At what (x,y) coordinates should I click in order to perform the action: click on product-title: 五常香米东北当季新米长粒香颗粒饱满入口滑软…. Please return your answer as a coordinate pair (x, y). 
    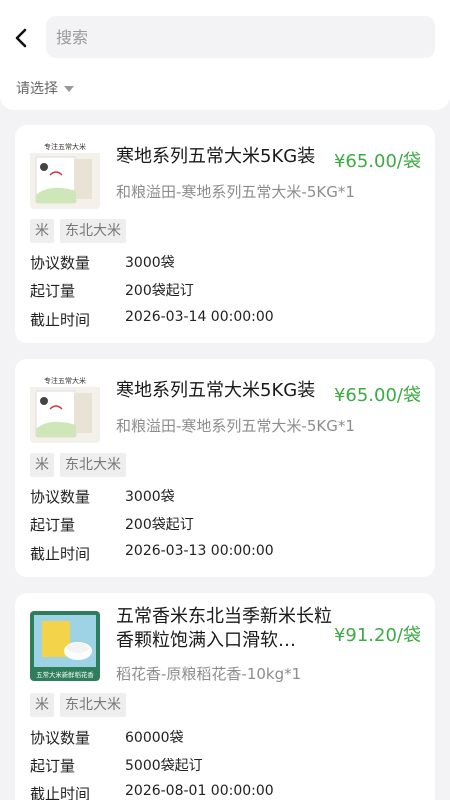
    Looking at the image, I should click on (224, 628).